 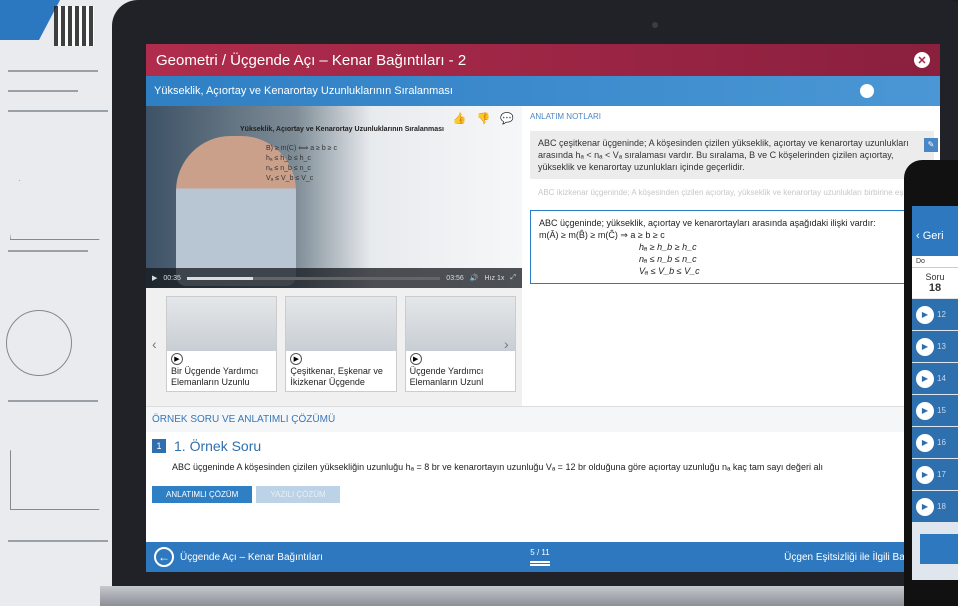 I want to click on phone-question-row: ▶ 13, so click(x=935, y=346).